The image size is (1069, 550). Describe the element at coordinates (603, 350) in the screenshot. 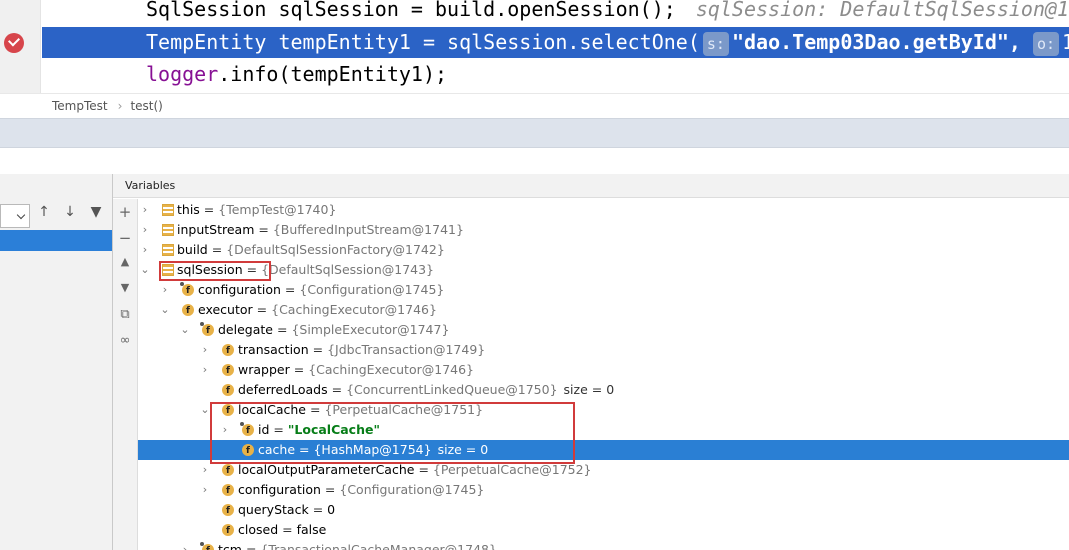

I see `variable-row: › transaction = {JdbcTransaction@1749}` at that location.